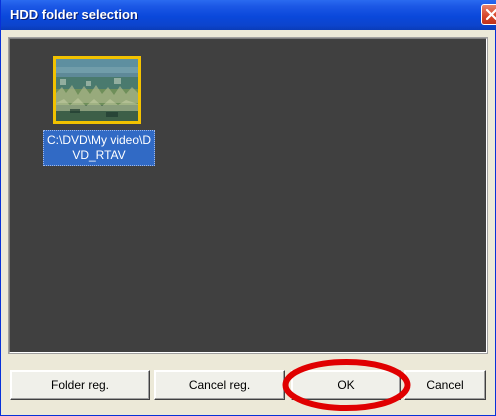 The height and width of the screenshot is (416, 496). Describe the element at coordinates (445, 385) in the screenshot. I see `cancel-button: Cancel` at that location.